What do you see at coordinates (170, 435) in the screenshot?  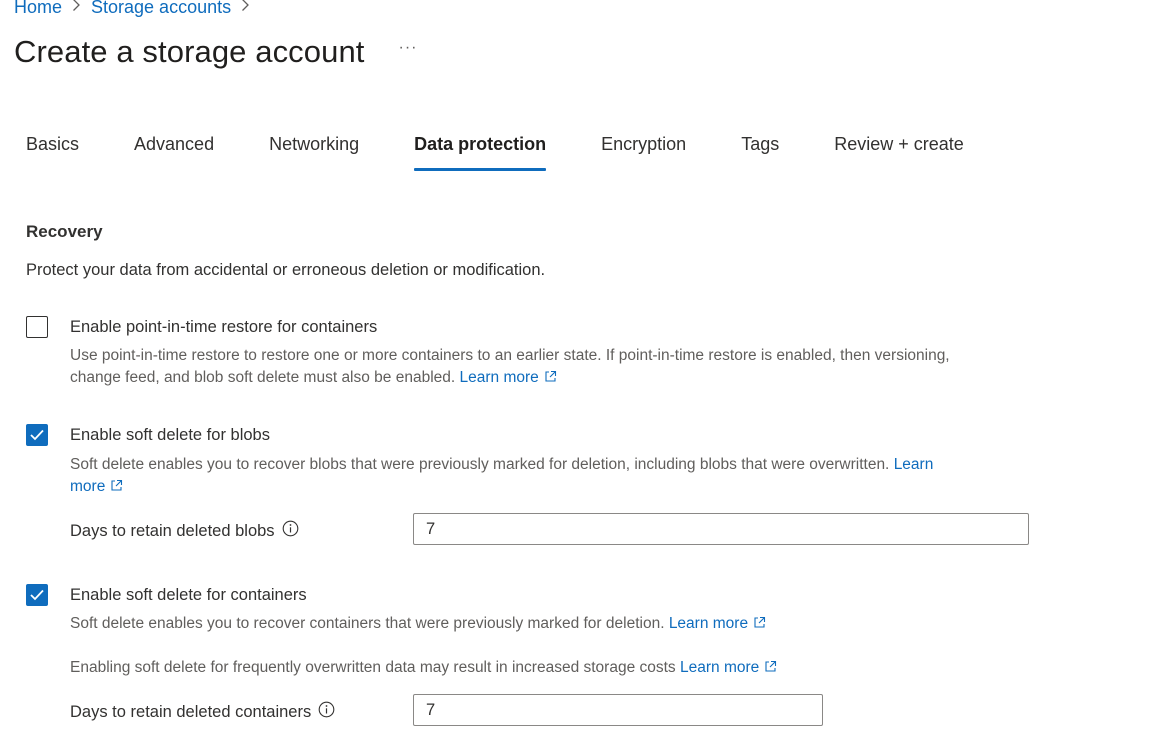 I see `blob-soft-delete-label: Enable soft delete for blobs` at bounding box center [170, 435].